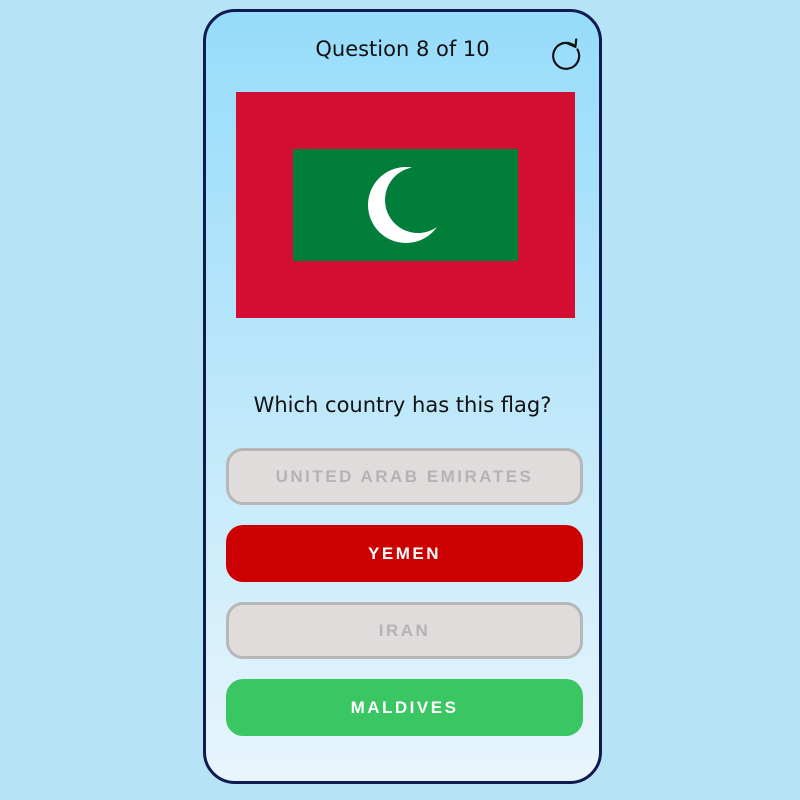  I want to click on answer-button-maldives: MALDIVES, so click(404, 707).